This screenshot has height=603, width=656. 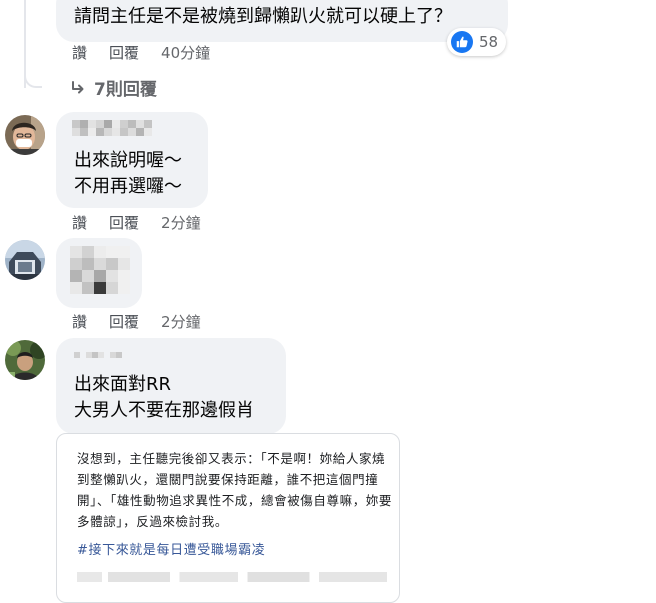 What do you see at coordinates (171, 548) in the screenshot?
I see `preview-hashtag: #接下來就是每日遭受職場霸凌` at bounding box center [171, 548].